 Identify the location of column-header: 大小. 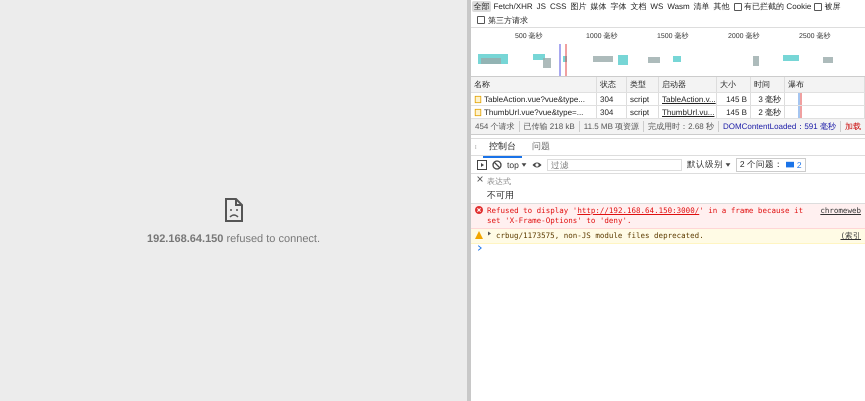
(734, 84).